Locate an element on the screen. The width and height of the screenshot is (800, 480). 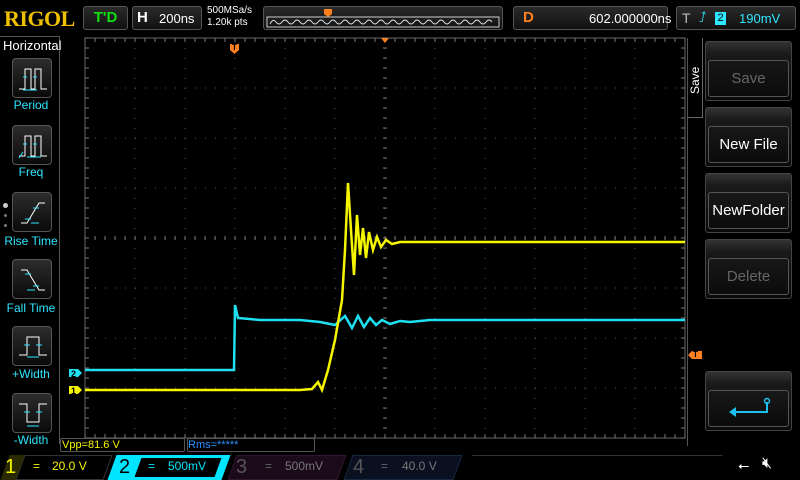
ch3-coupling: = is located at coordinates (269, 466).